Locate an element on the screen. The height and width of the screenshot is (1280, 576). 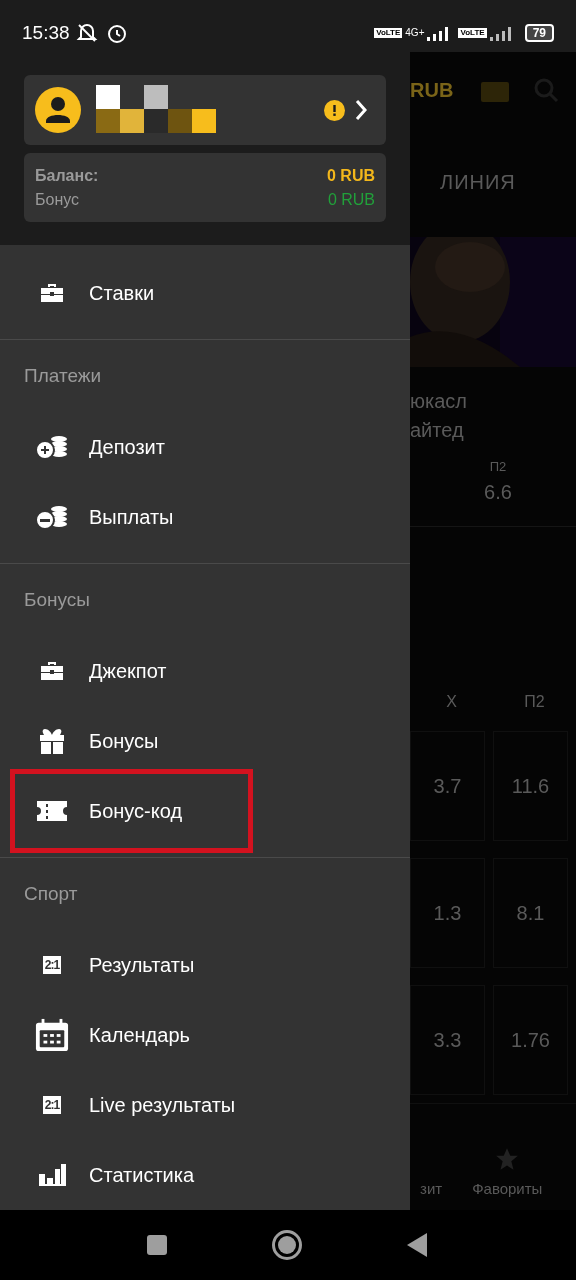
odds-header: П2 is located at coordinates (498, 467).